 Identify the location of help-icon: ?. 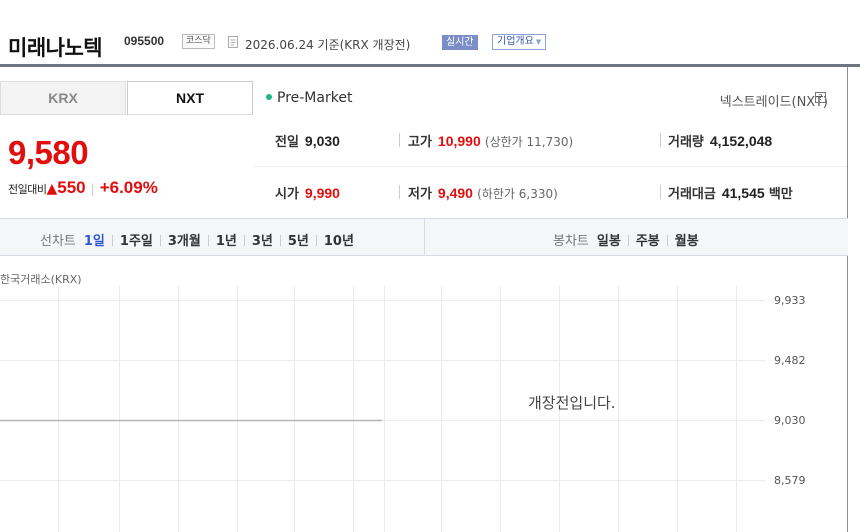
(820, 97).